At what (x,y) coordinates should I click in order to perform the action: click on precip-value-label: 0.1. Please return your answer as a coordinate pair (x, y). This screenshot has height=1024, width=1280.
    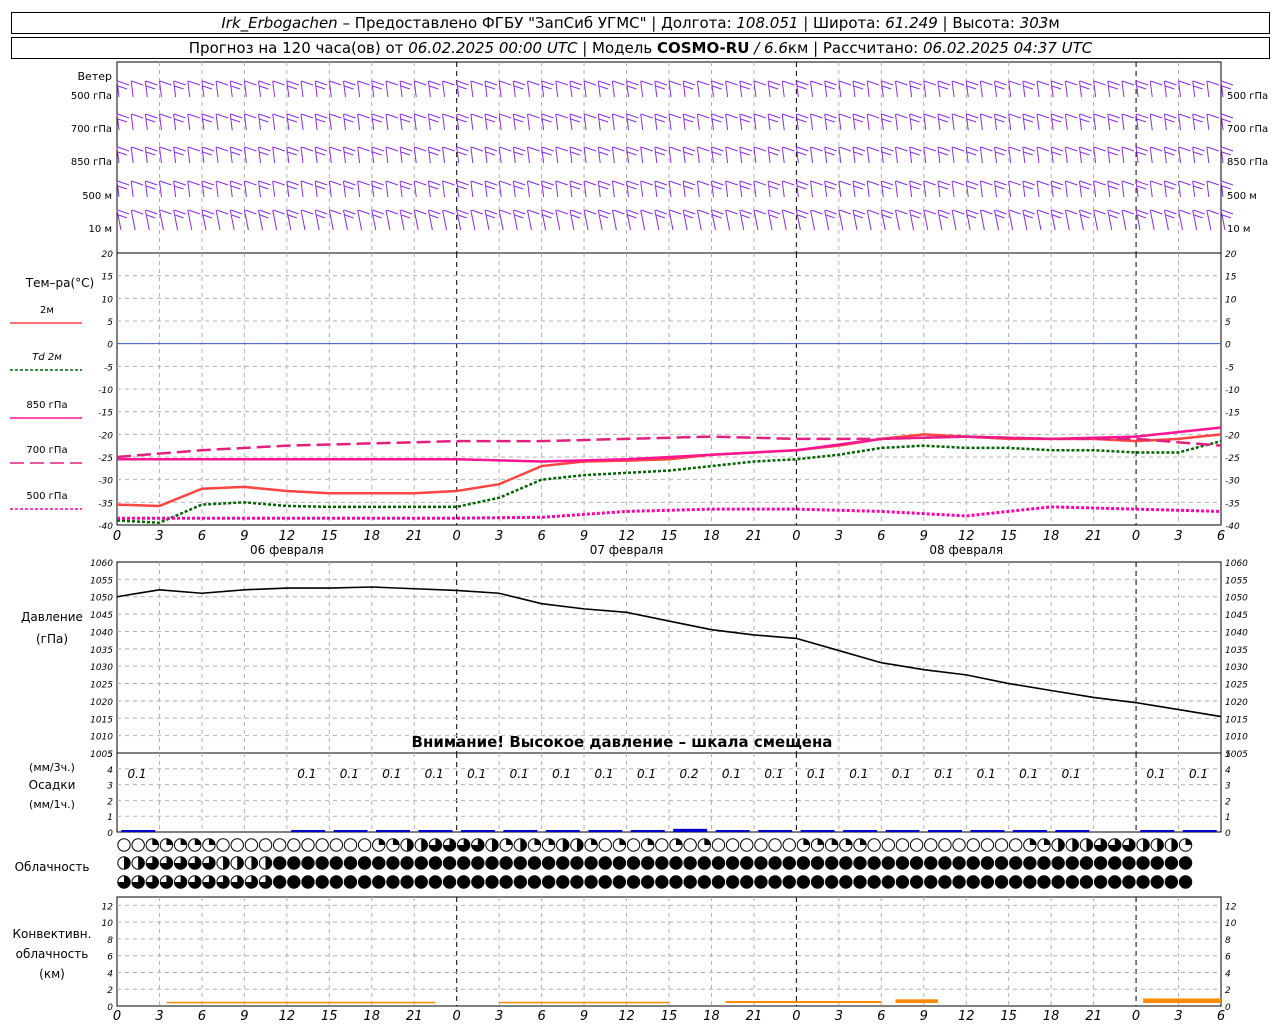
    Looking at the image, I should click on (604, 774).